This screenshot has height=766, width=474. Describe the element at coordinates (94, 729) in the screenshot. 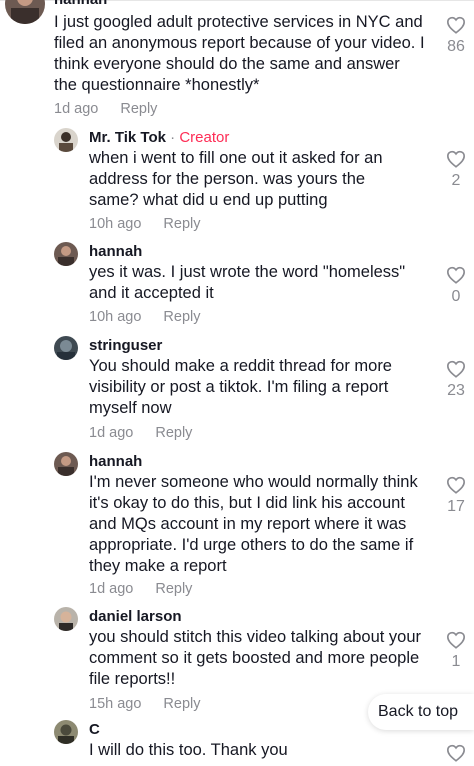

I see `comment-author: C` at that location.